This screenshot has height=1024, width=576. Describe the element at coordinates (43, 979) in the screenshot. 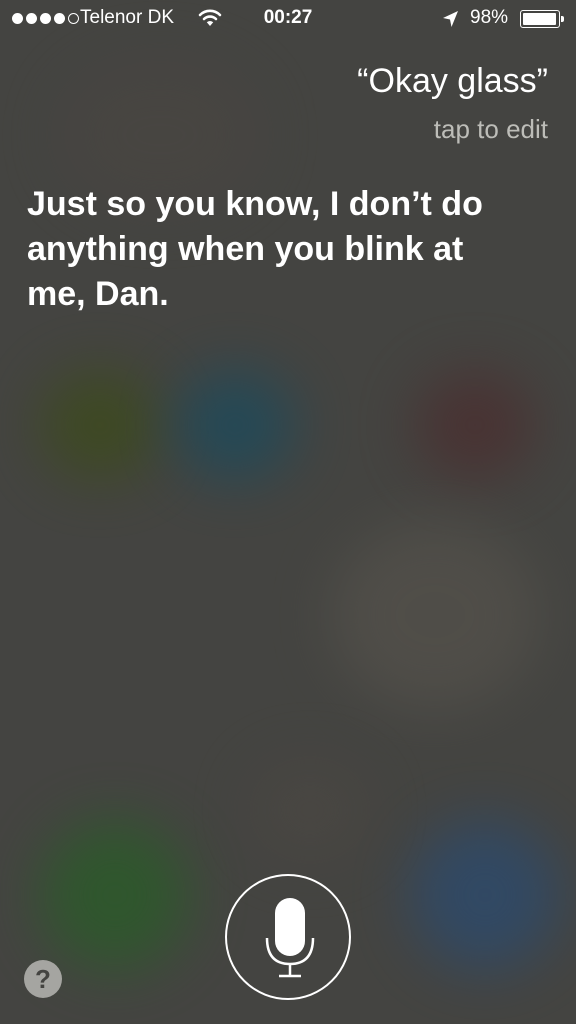

I see `help-button: ?` at that location.